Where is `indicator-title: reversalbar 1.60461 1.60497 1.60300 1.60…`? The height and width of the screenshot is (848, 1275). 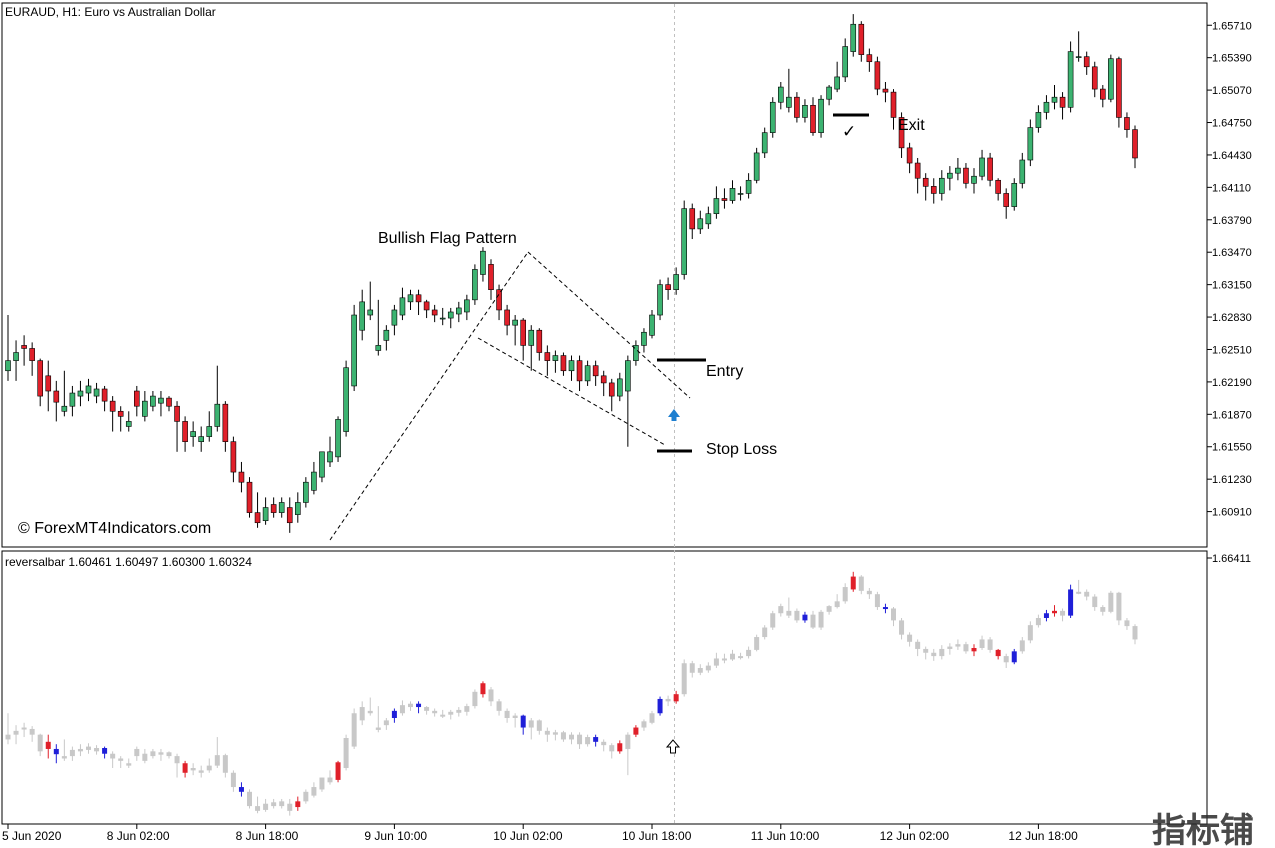
indicator-title: reversalbar 1.60461 1.60497 1.60300 1.60… is located at coordinates (128, 562).